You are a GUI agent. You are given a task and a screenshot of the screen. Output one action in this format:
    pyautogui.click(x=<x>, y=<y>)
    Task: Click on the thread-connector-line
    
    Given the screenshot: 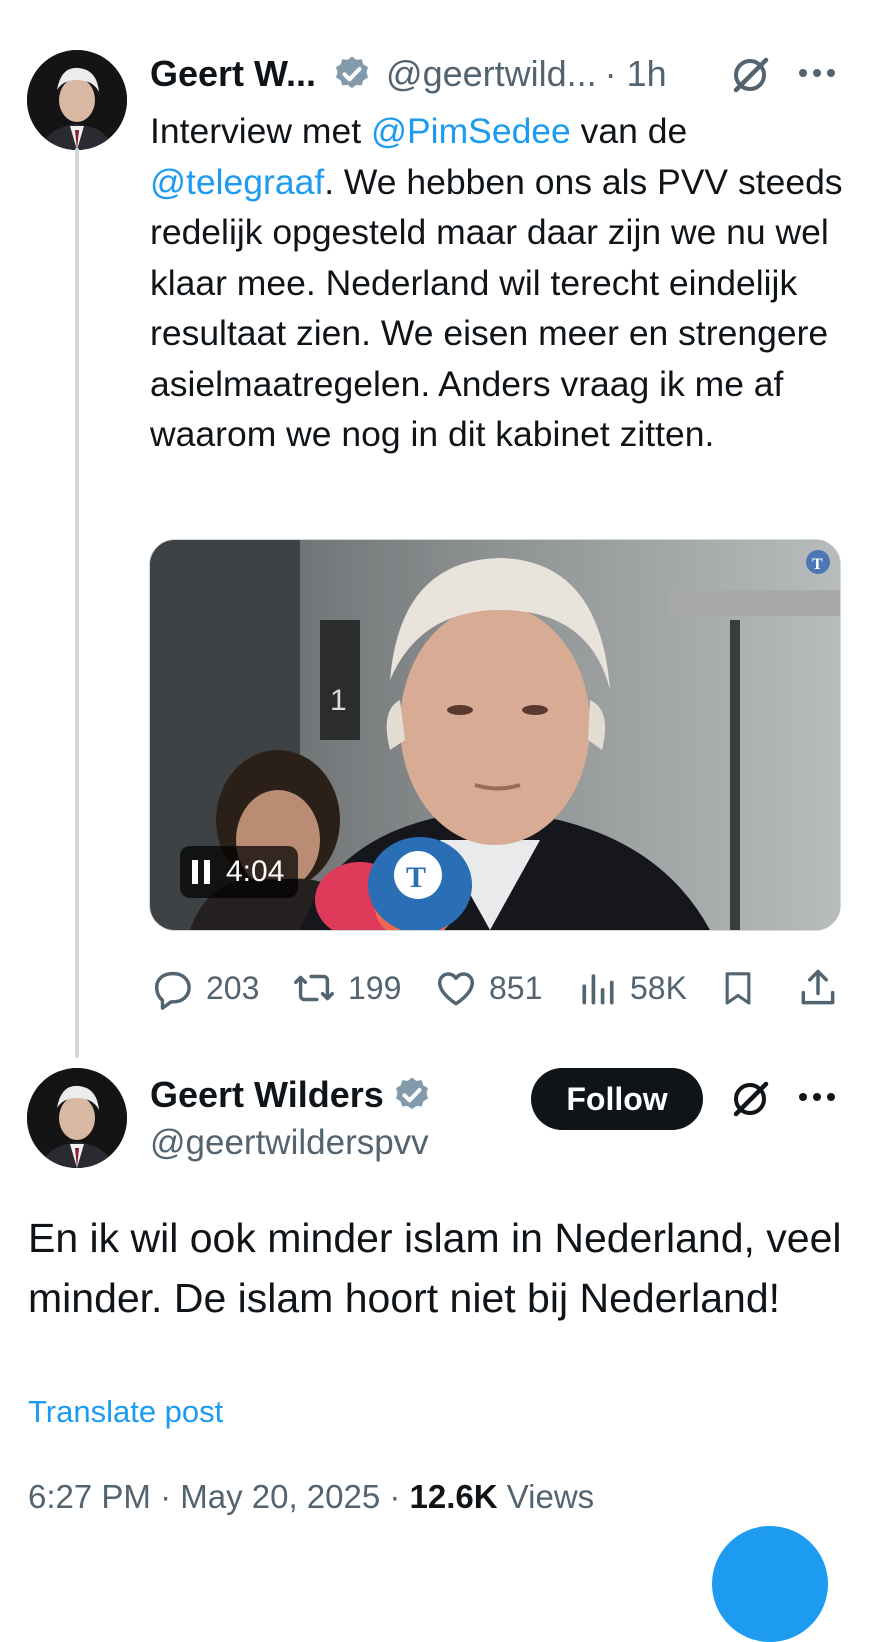 What is the action you would take?
    pyautogui.click(x=77, y=603)
    